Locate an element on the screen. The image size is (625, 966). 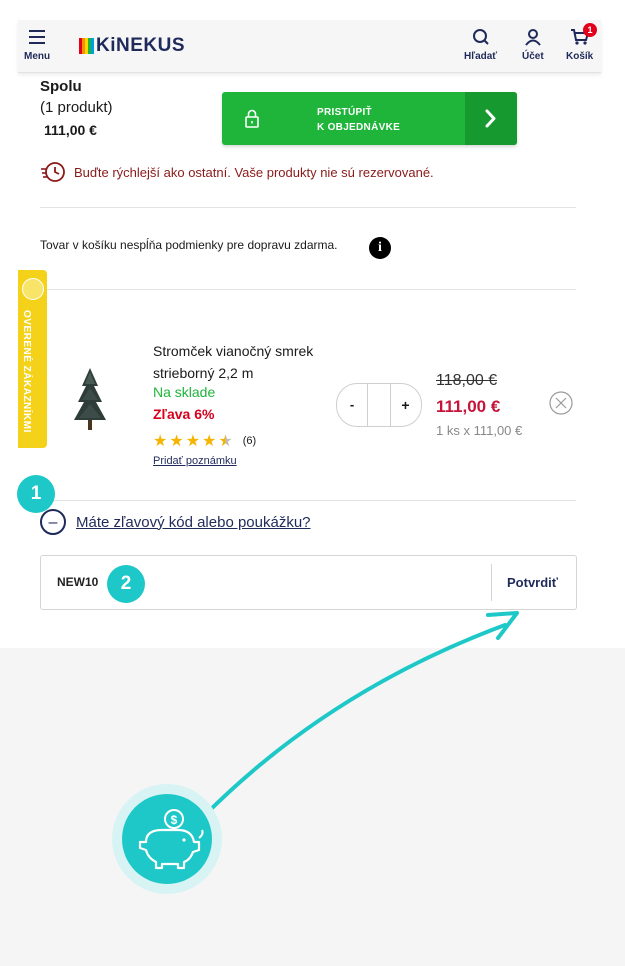
piggy-bank-badge: $ is located at coordinates (167, 839).